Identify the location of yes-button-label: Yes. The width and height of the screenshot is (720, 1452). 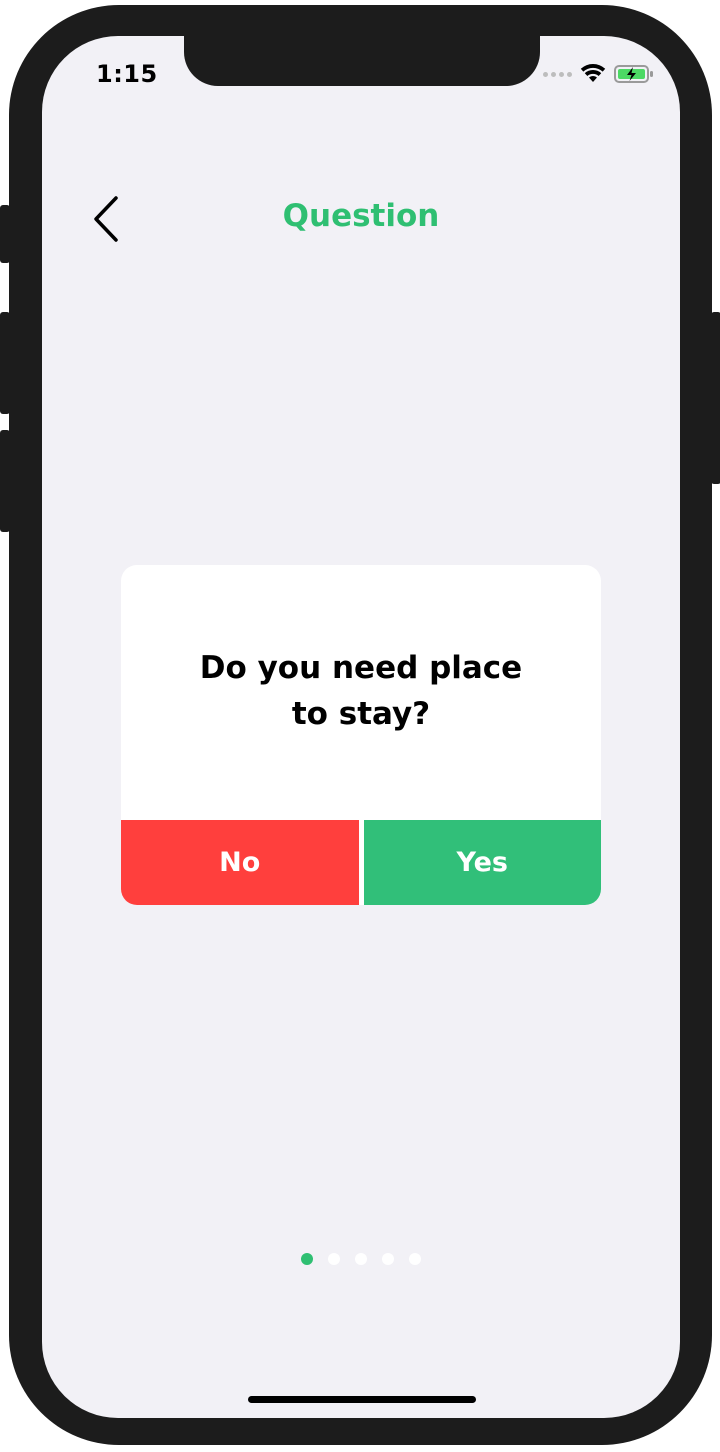
(482, 862).